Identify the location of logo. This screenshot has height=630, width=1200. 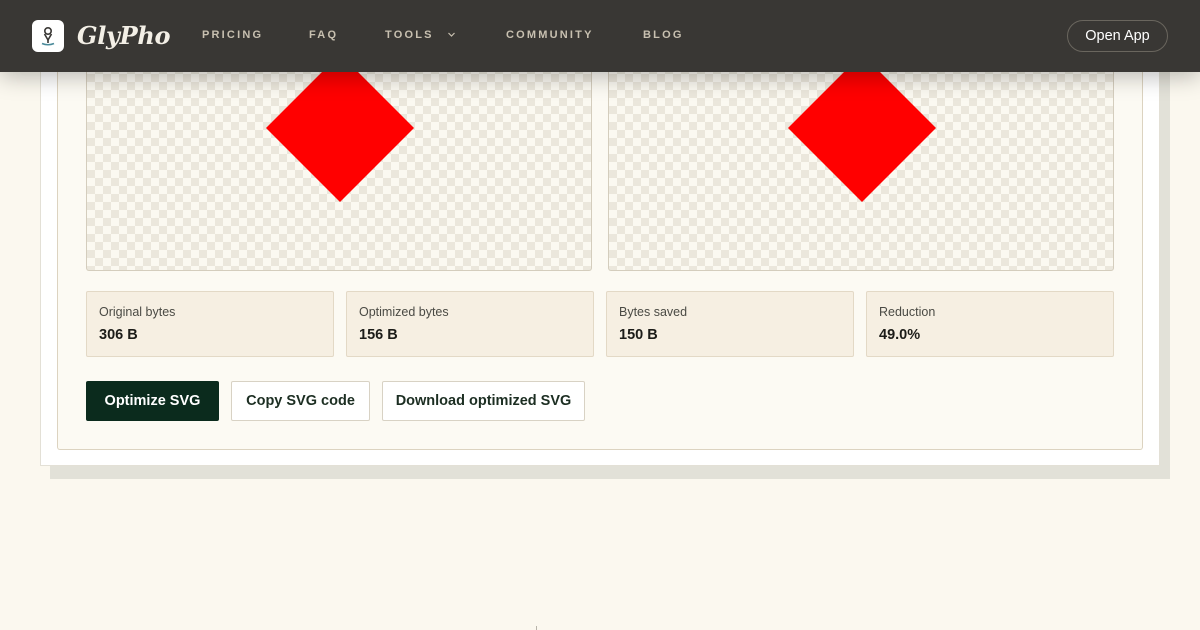
(48, 36).